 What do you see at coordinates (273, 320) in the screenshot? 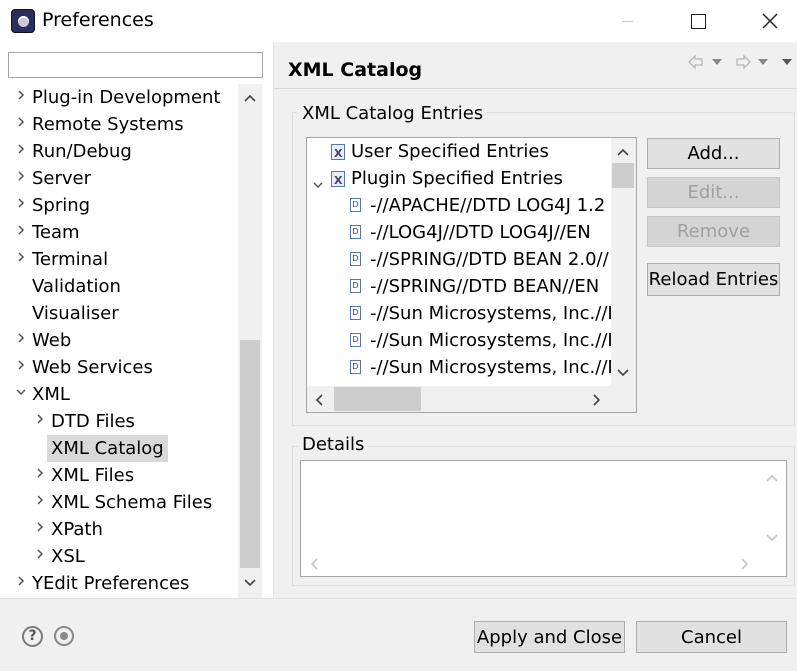
I see `panel-splitter` at bounding box center [273, 320].